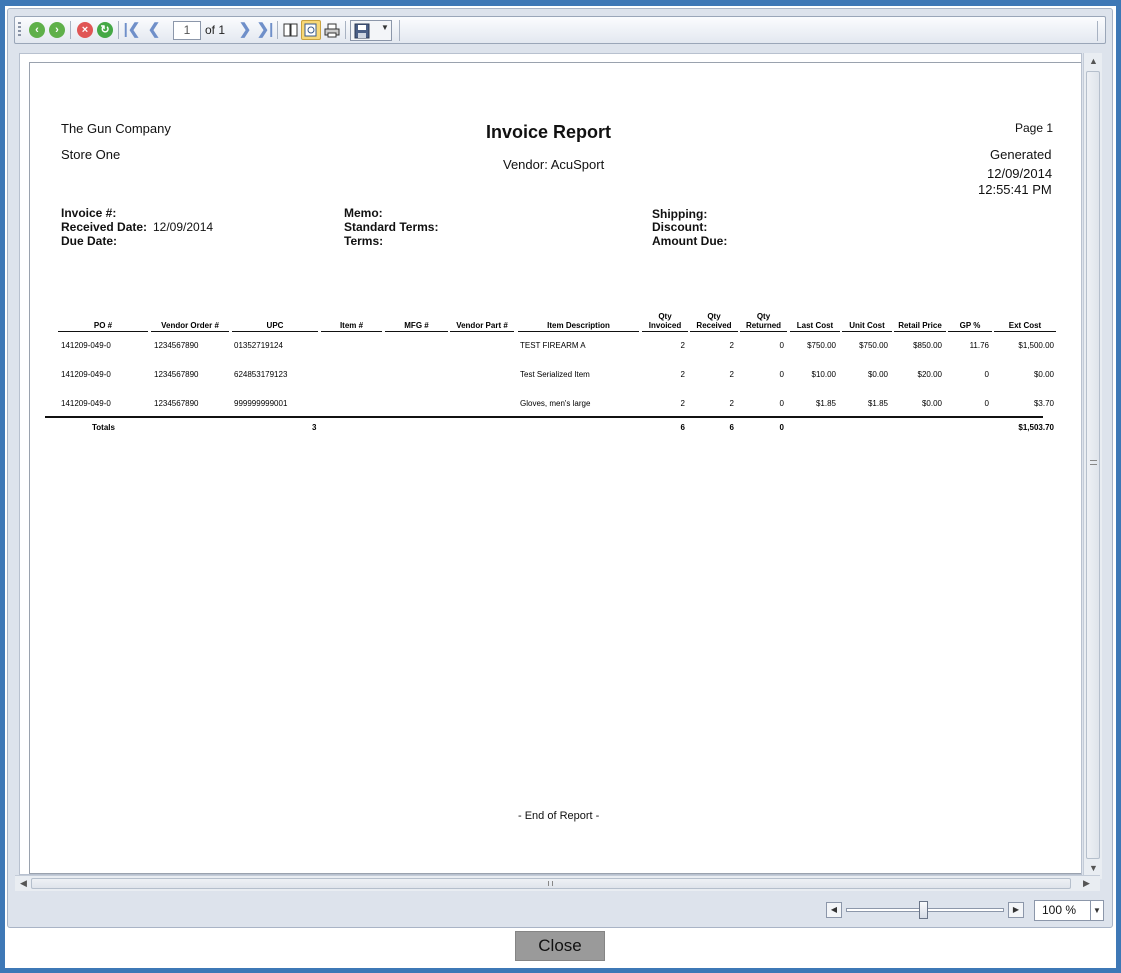 The height and width of the screenshot is (973, 1121). Describe the element at coordinates (116, 128) in the screenshot. I see `company-name: The Gun Company` at that location.